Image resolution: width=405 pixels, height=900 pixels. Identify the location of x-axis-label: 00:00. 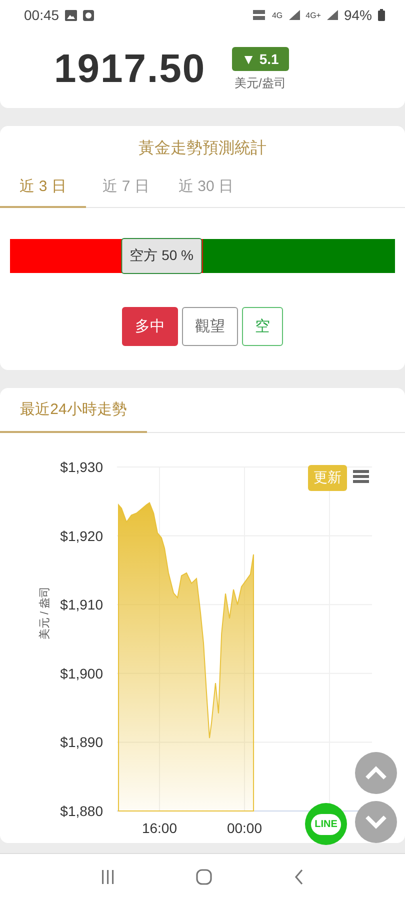
(244, 828).